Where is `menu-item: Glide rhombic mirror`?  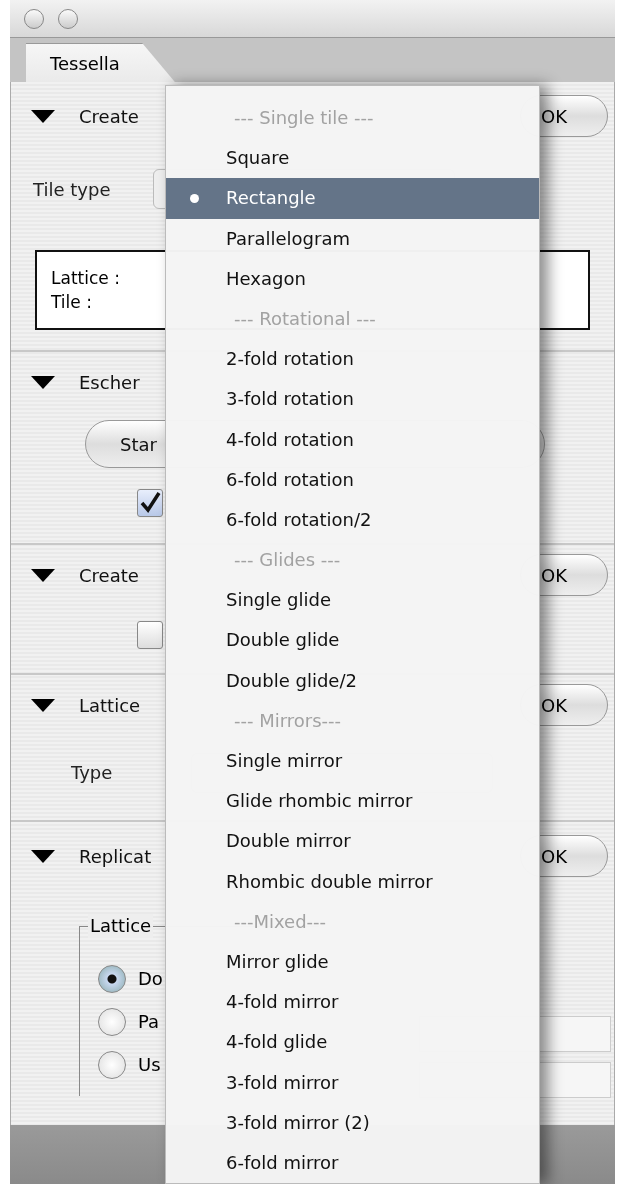
menu-item: Glide rhombic mirror is located at coordinates (352, 801).